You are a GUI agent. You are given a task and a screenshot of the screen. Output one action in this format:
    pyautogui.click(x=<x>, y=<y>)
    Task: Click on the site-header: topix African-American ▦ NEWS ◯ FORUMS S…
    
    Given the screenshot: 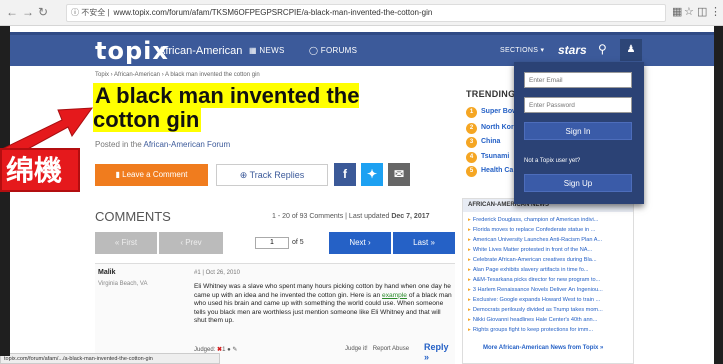 What is the action you would take?
    pyautogui.click(x=361, y=49)
    